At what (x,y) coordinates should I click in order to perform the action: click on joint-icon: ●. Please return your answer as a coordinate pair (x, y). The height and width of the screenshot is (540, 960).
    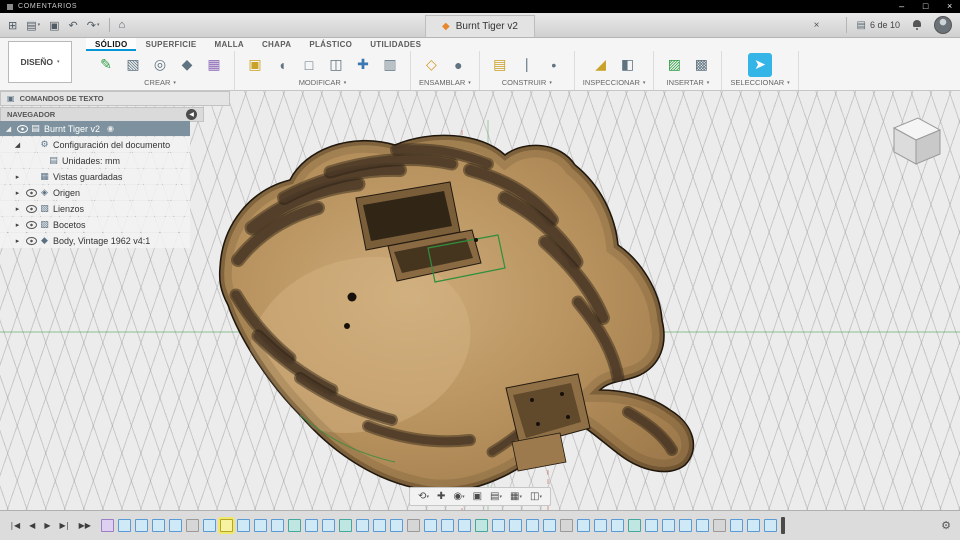
    Looking at the image, I should click on (458, 65).